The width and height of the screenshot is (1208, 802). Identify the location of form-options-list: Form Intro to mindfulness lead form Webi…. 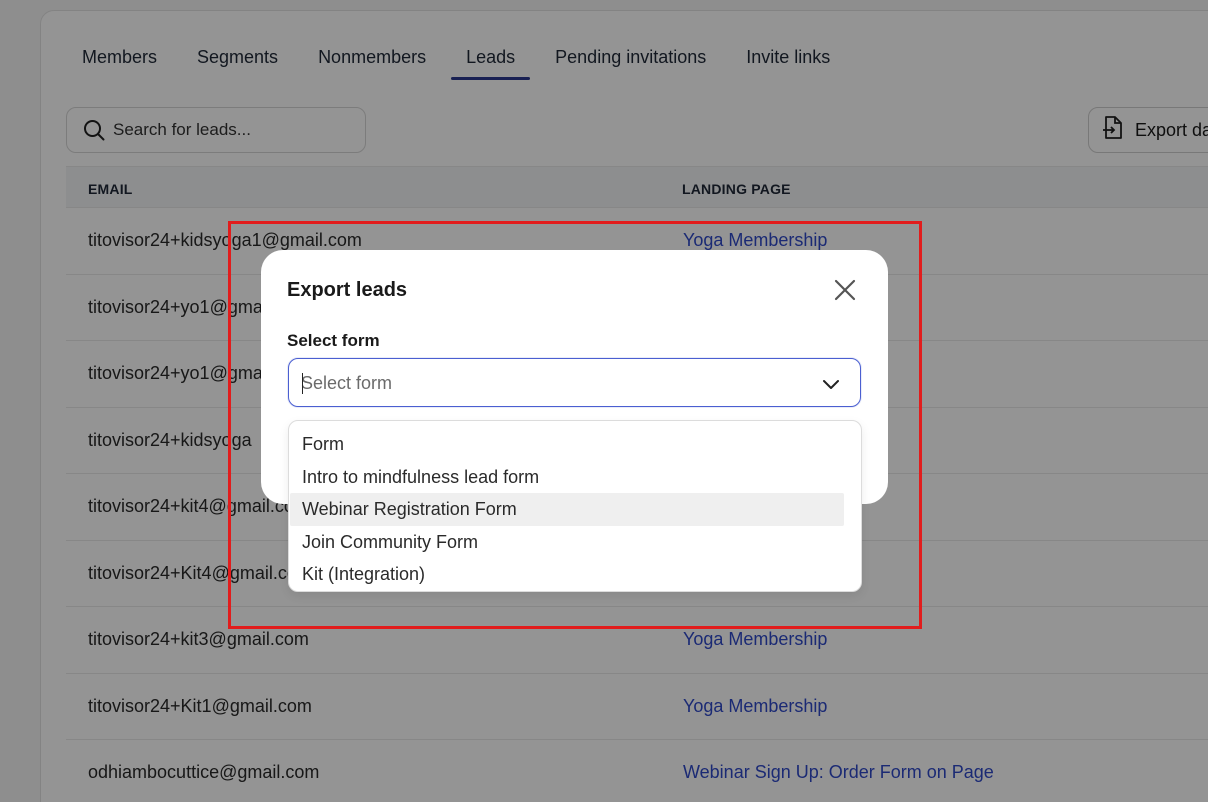
(575, 506).